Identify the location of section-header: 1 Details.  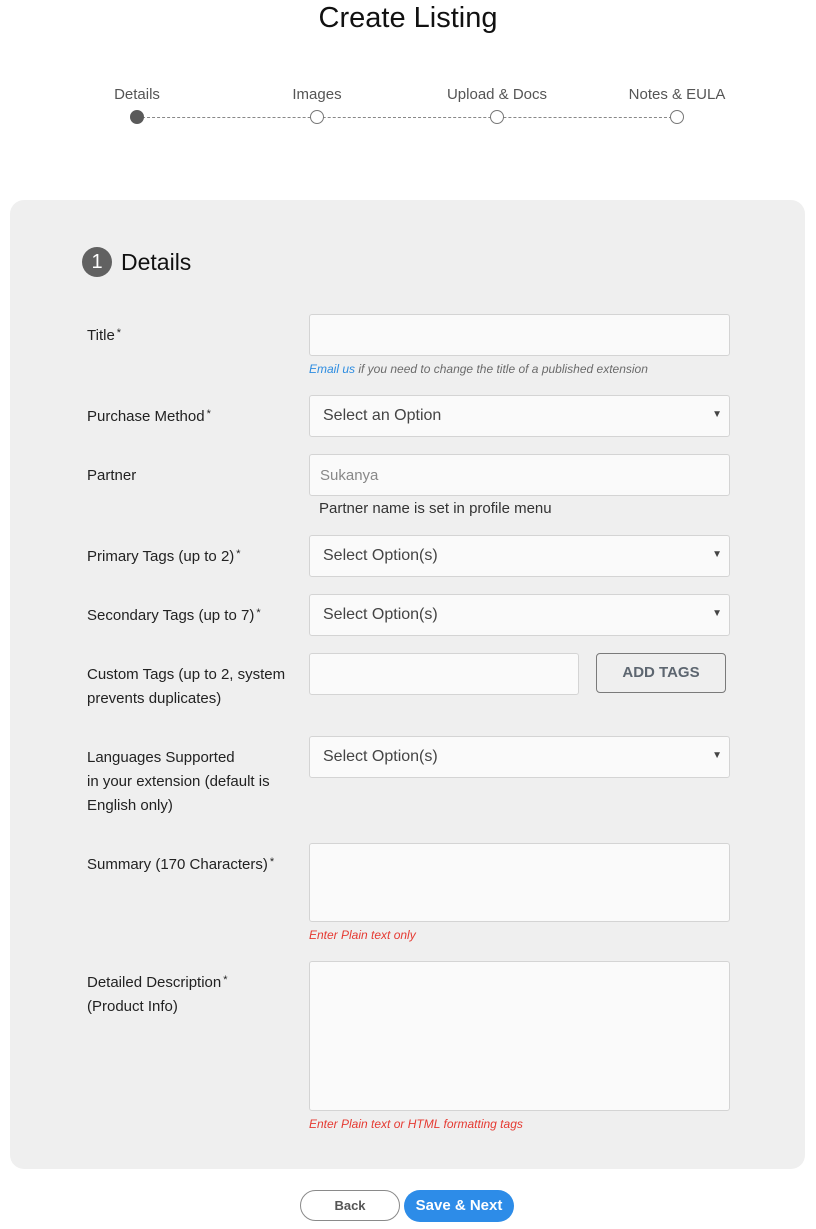
(136, 262).